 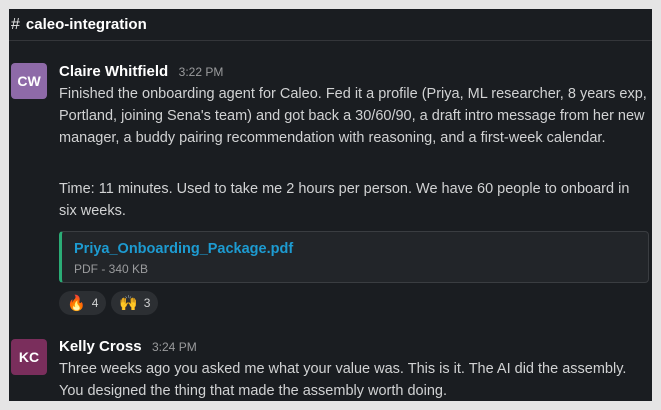 I want to click on reaction-raised-hands: 🙌 3, so click(x=135, y=303).